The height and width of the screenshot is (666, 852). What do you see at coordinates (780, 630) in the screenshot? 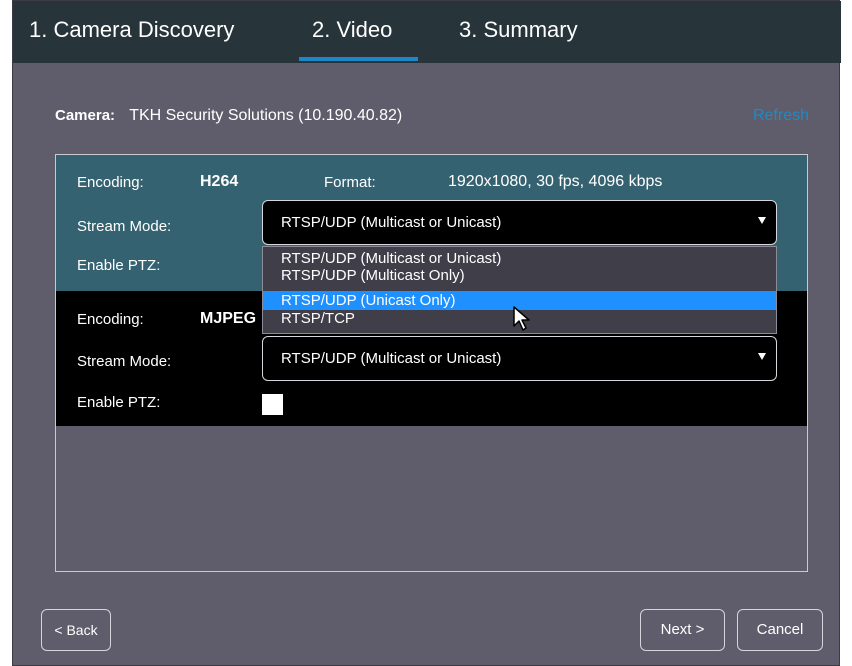
I see `cancel-button: Cancel` at bounding box center [780, 630].